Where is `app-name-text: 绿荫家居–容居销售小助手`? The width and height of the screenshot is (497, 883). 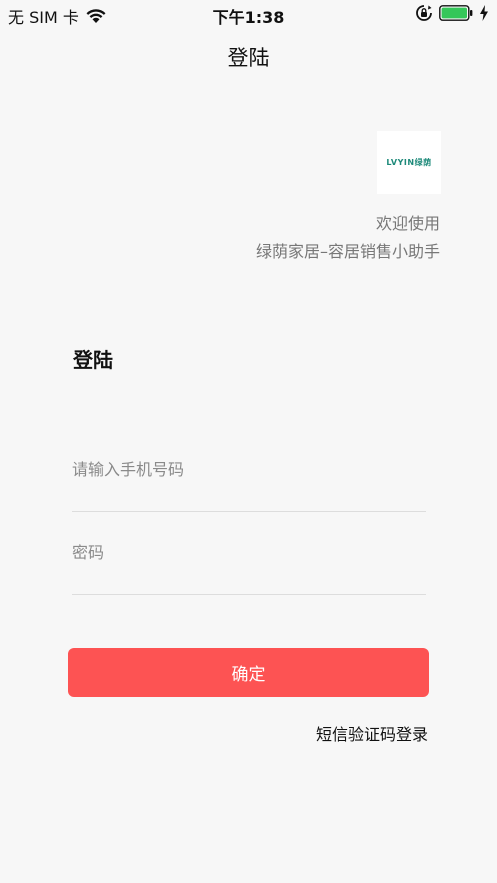 app-name-text: 绿荫家居–容居销售小助手 is located at coordinates (347, 251).